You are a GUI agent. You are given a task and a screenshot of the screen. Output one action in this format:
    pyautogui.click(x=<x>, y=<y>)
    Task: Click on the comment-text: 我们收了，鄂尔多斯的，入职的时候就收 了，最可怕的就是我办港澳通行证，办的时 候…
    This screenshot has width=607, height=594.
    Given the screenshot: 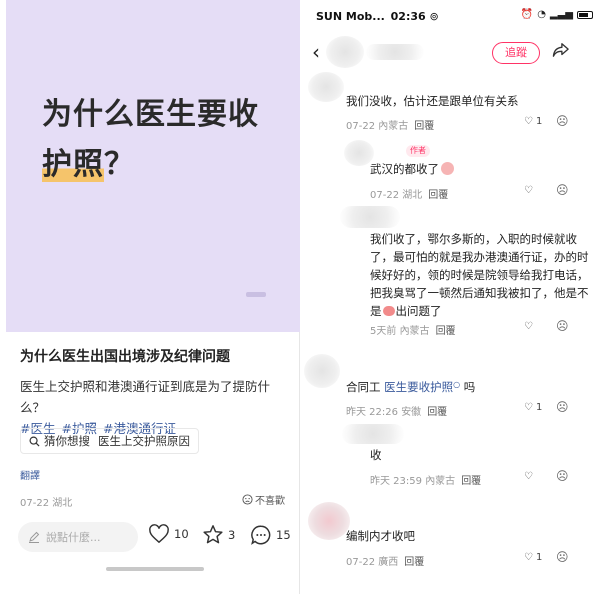 What is the action you would take?
    pyautogui.click(x=479, y=275)
    